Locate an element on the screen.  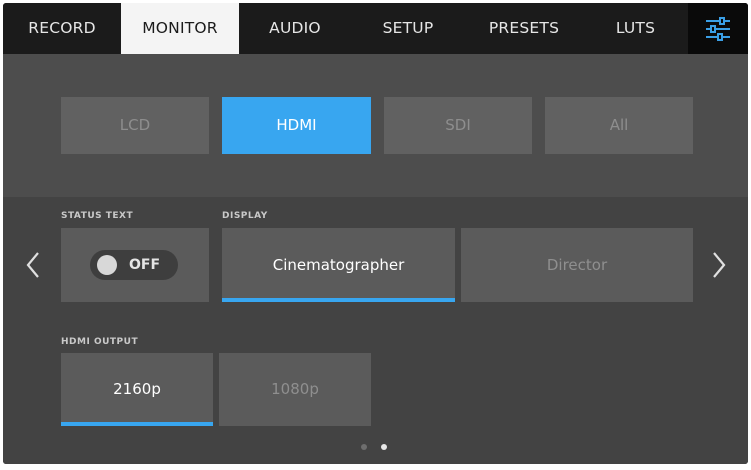
display-cinematographer-button: Cinematographer is located at coordinates (338, 265).